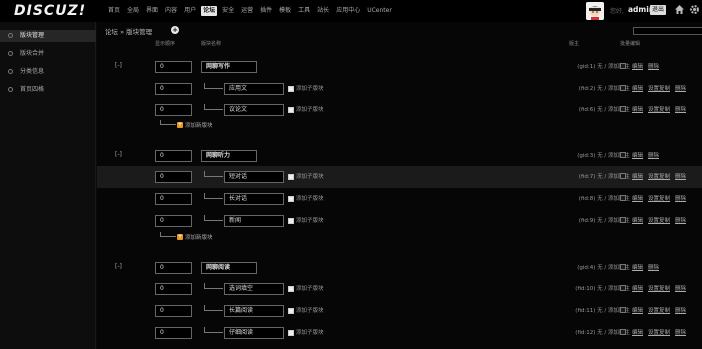 The width and height of the screenshot is (702, 349). What do you see at coordinates (114, 11) in the screenshot?
I see `nav-item: 首页` at bounding box center [114, 11].